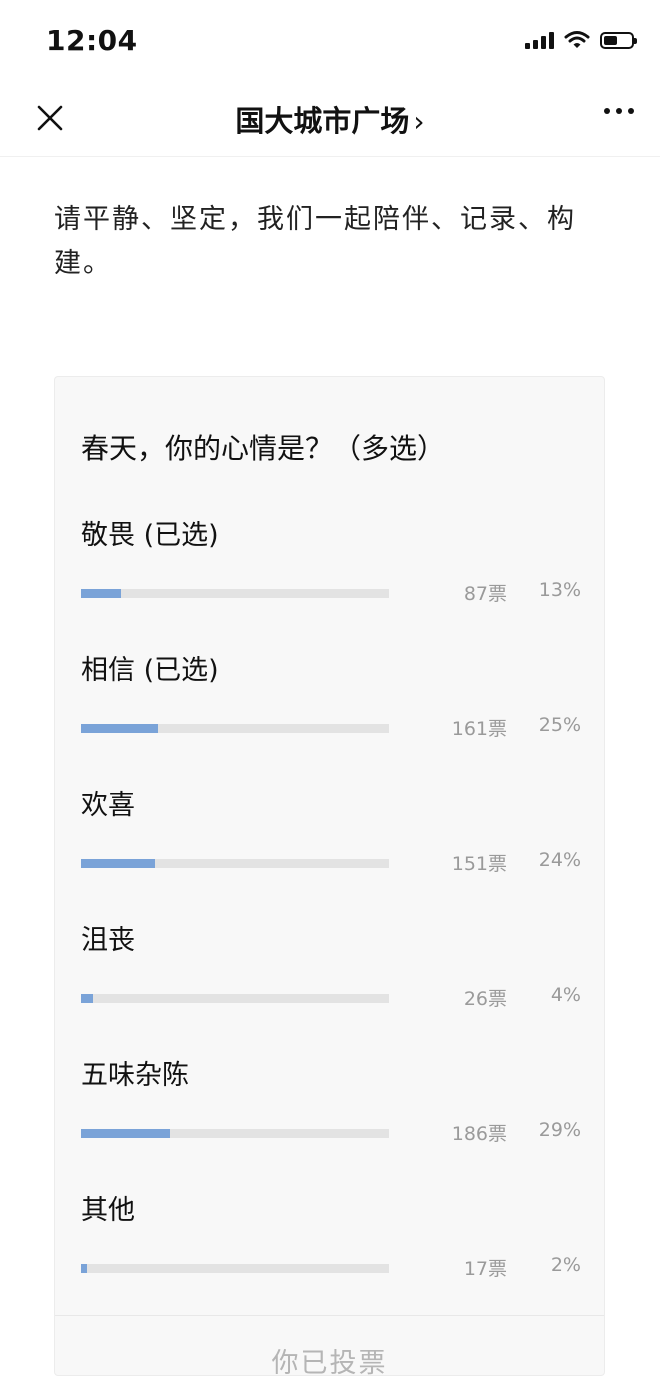 The image size is (660, 1380). Describe the element at coordinates (108, 805) in the screenshot. I see `option-label: 欢喜` at that location.